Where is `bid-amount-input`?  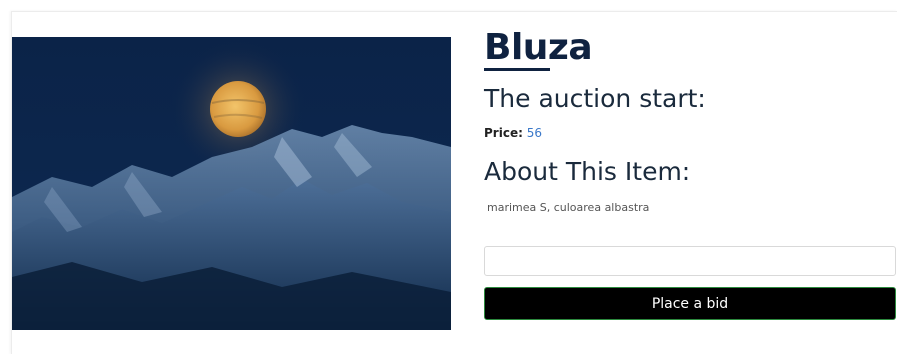
bid-amount-input is located at coordinates (690, 261).